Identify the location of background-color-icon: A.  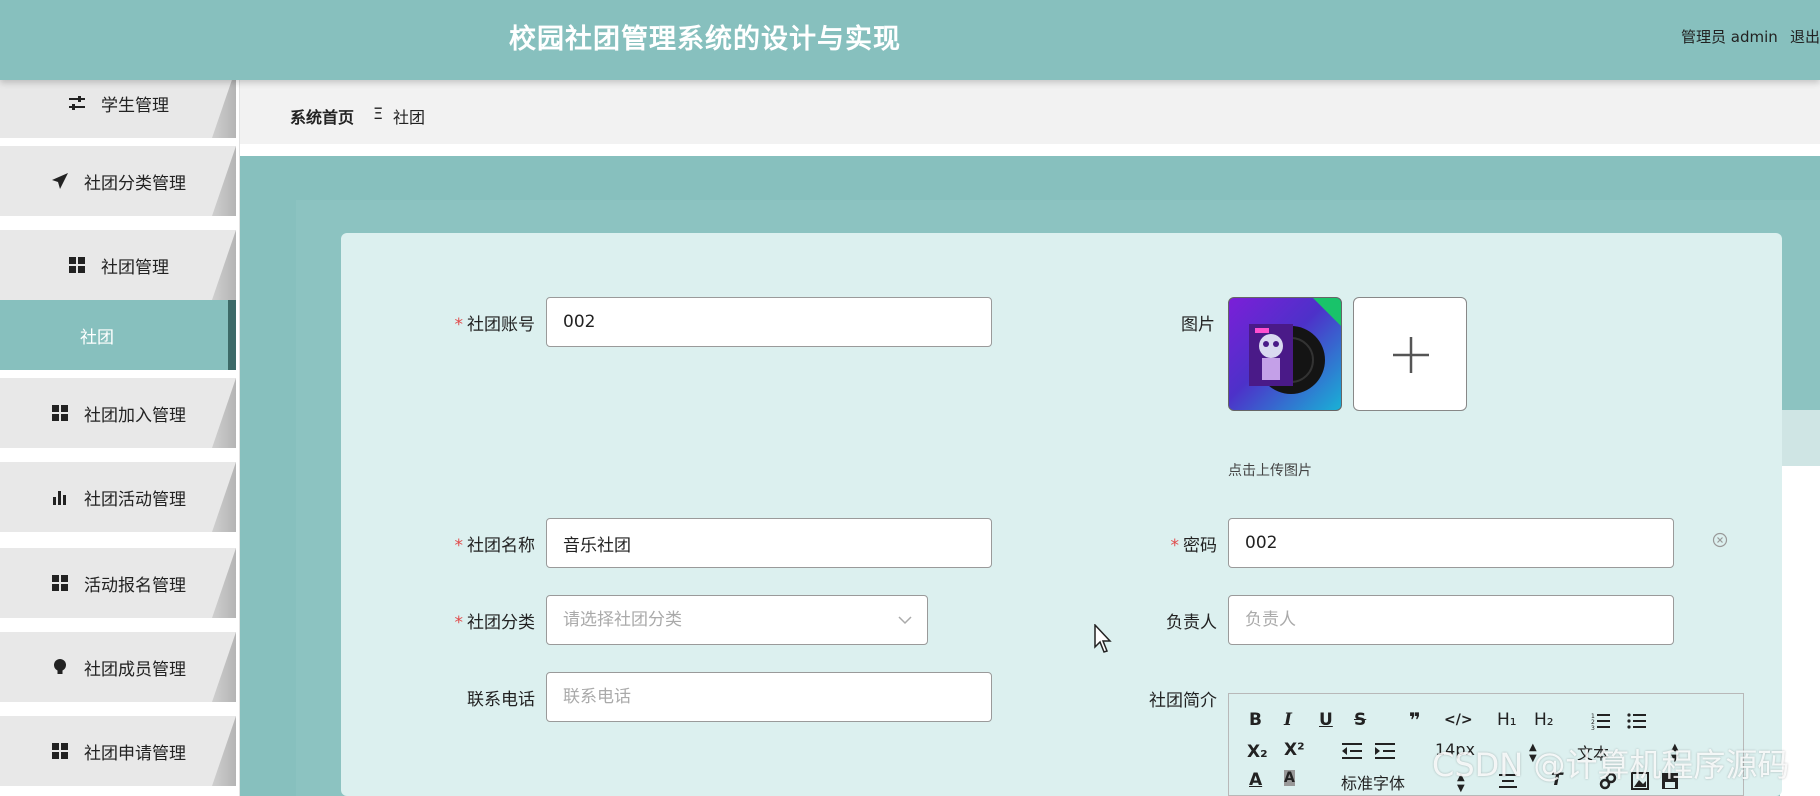
(1289, 778).